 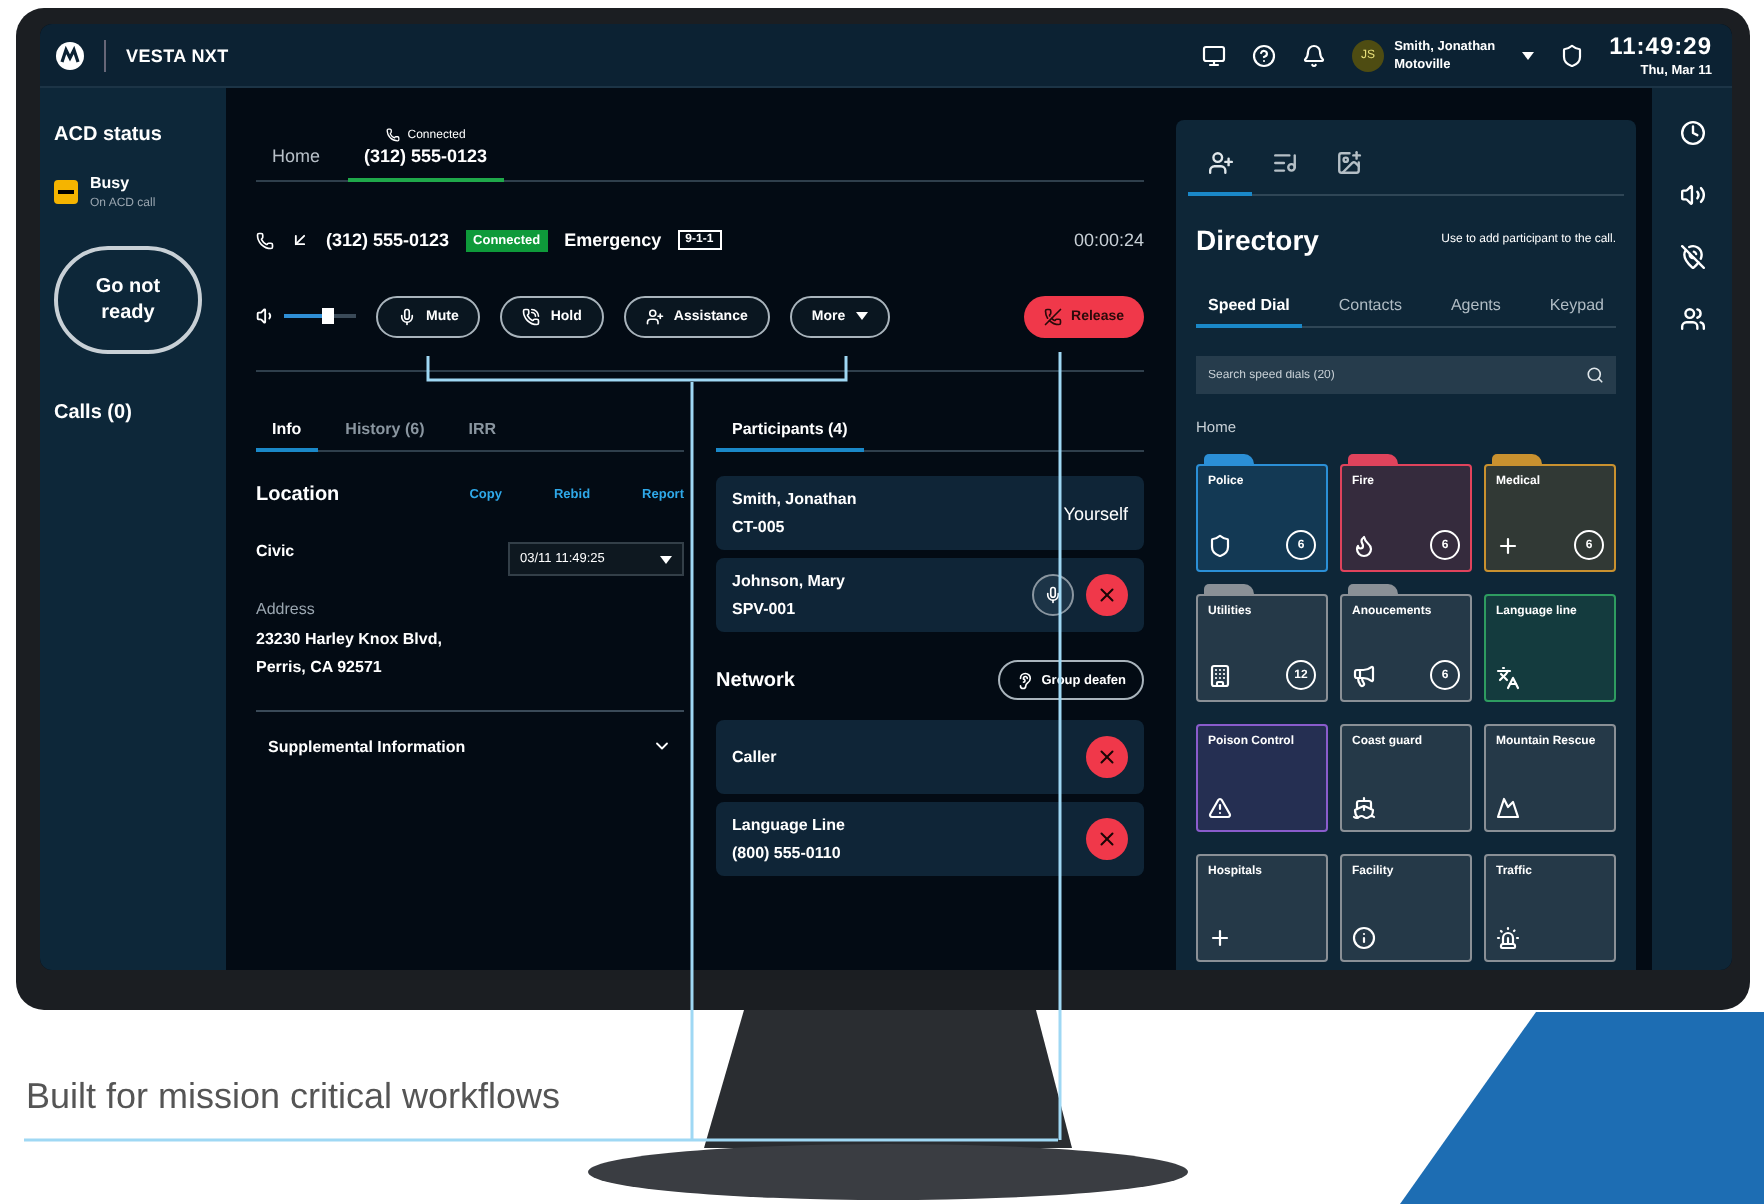 What do you see at coordinates (1364, 808) in the screenshot?
I see `boat-icon` at bounding box center [1364, 808].